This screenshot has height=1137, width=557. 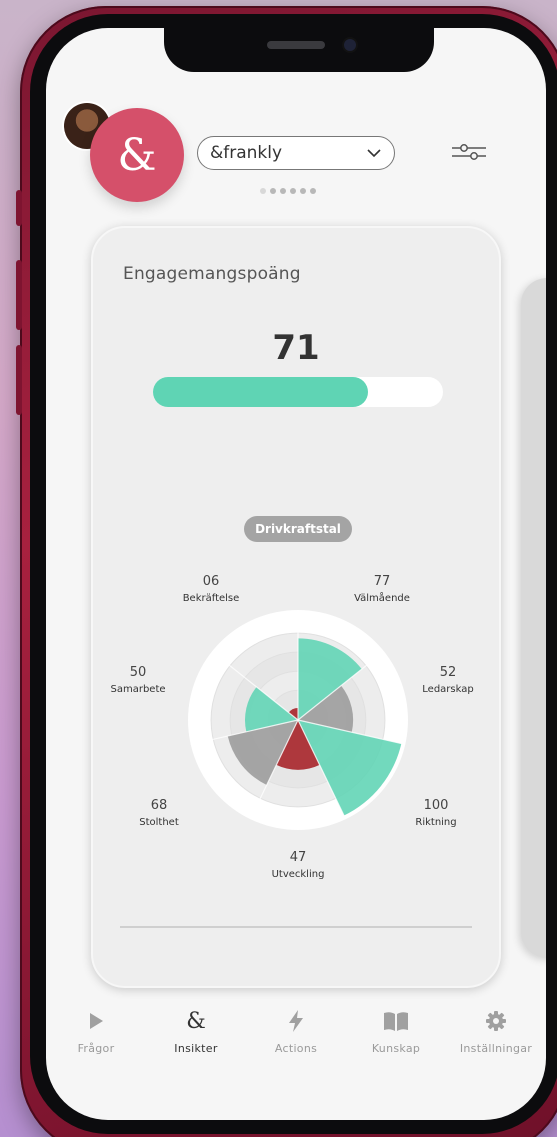 What do you see at coordinates (374, 153) in the screenshot?
I see `chevron-down-icon` at bounding box center [374, 153].